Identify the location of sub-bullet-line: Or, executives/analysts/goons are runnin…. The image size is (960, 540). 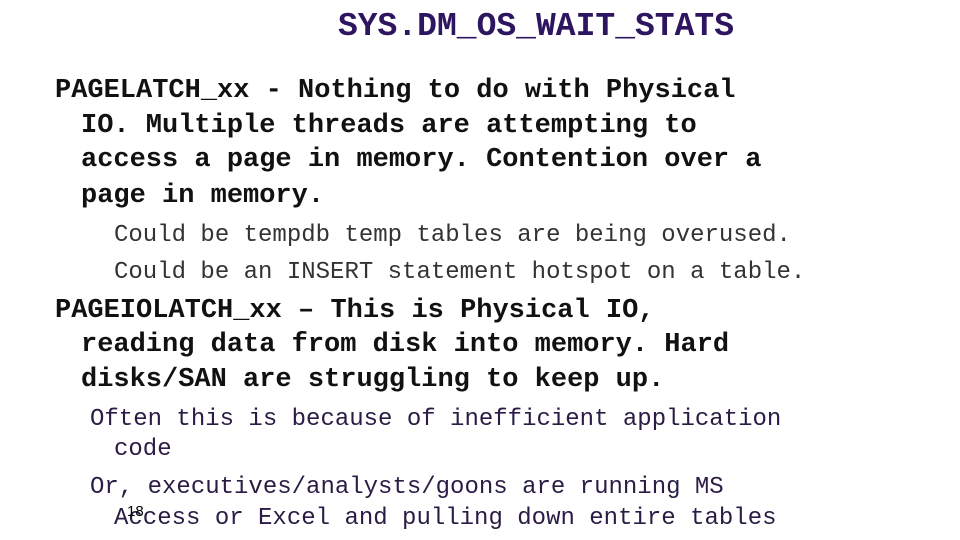
(407, 487).